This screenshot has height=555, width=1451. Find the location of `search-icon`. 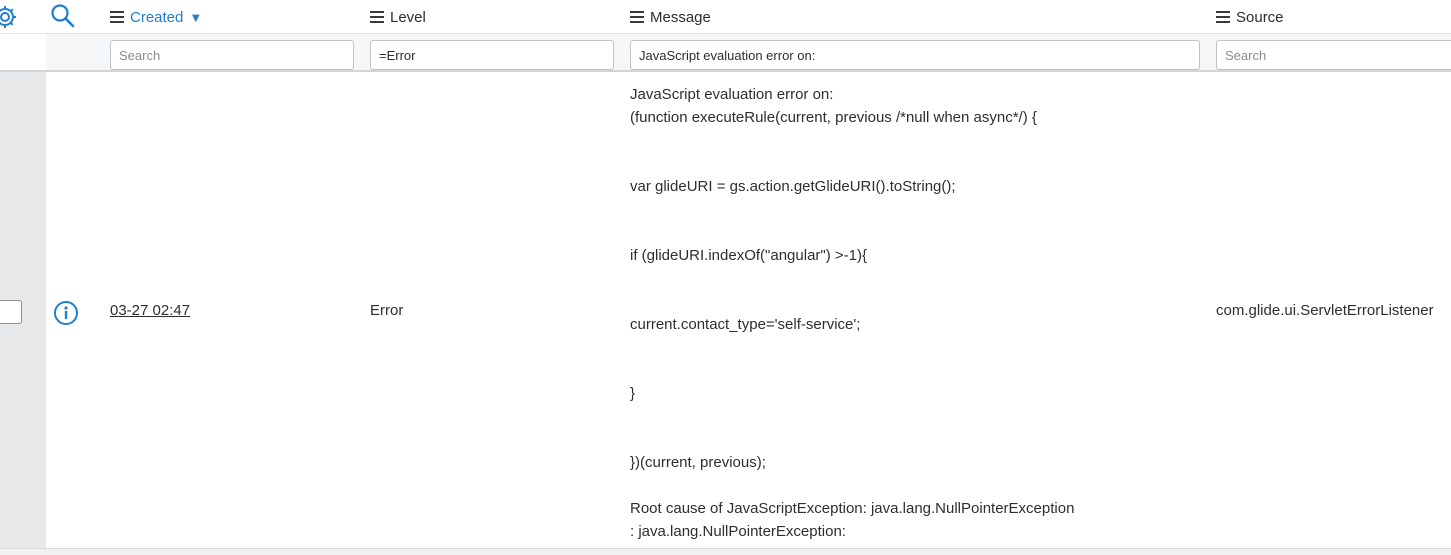

search-icon is located at coordinates (63, 16).